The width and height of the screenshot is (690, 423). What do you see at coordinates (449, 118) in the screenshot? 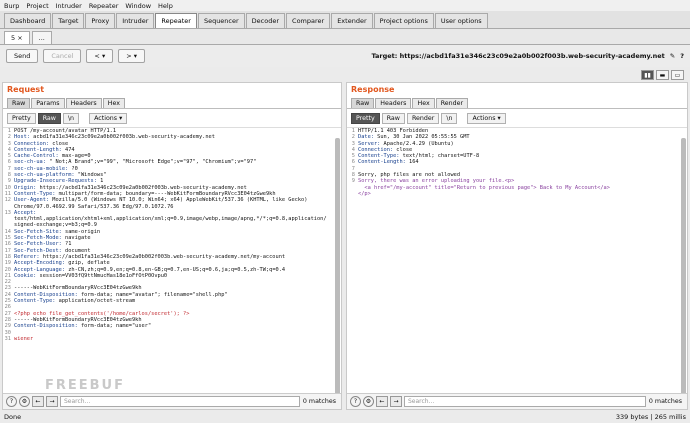
I see `response-newline-button: \n` at bounding box center [449, 118].